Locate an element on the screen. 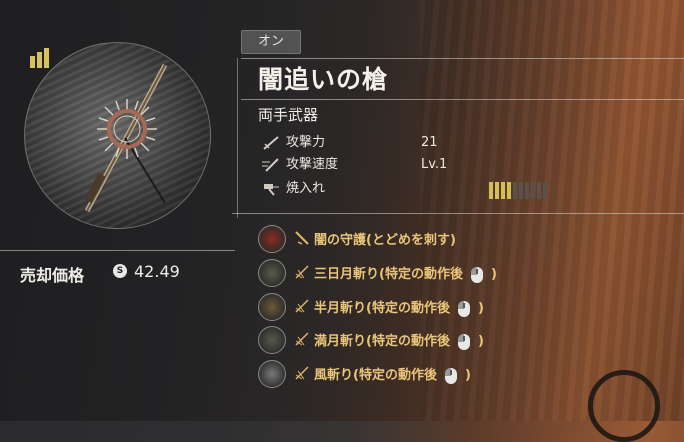  coin-icon: S is located at coordinates (120, 271).